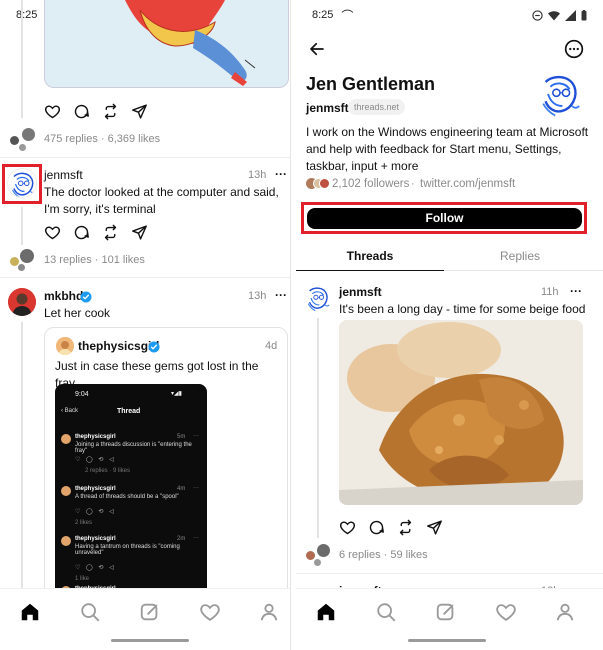 This screenshot has height=650, width=603. I want to click on tab-divider, so click(523, 270).